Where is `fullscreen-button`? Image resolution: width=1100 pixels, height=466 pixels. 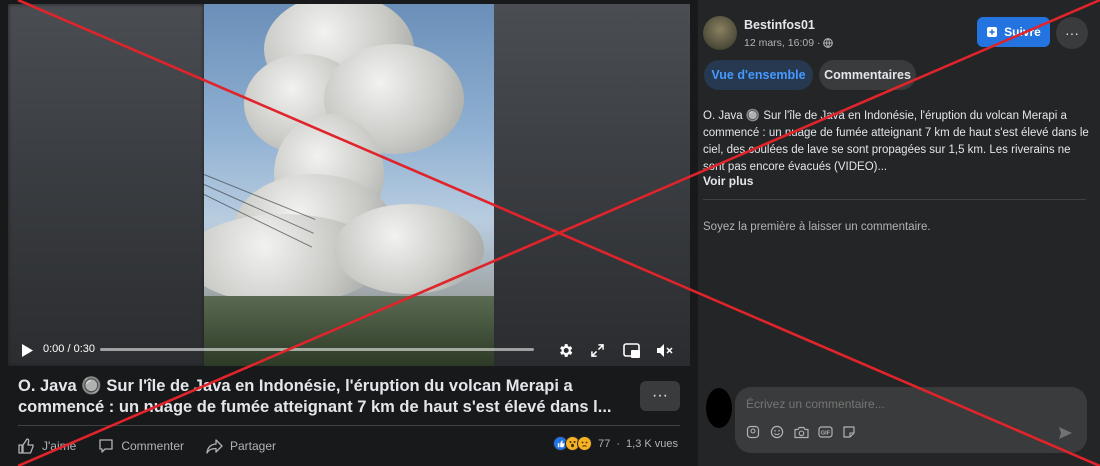 fullscreen-button is located at coordinates (597, 350).